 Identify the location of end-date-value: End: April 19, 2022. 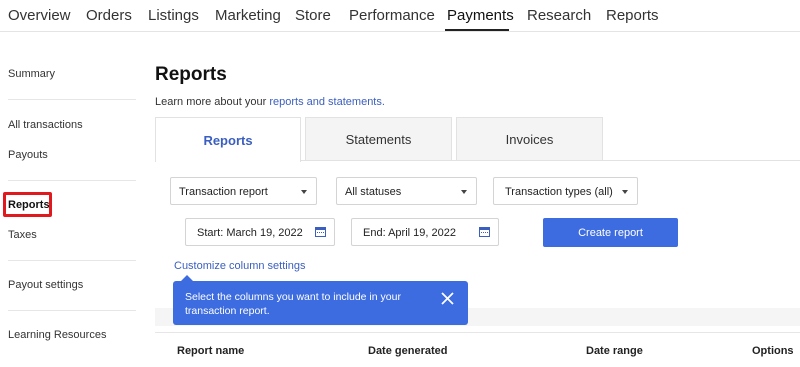
(409, 233).